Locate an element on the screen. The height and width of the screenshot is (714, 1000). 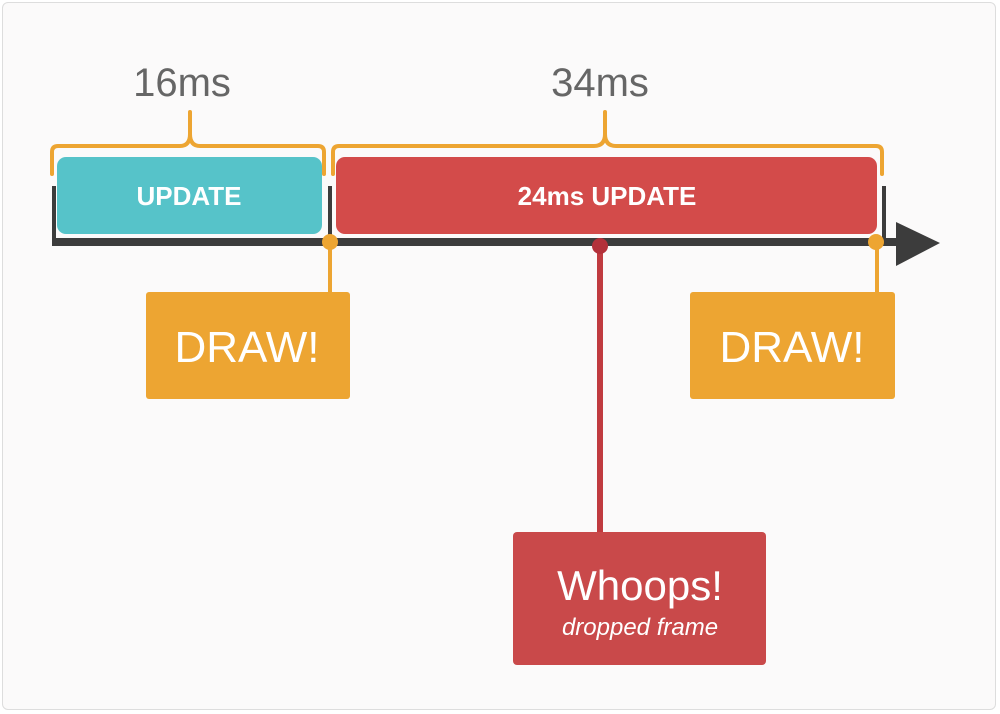
whoops-title: Whoops! is located at coordinates (640, 585).